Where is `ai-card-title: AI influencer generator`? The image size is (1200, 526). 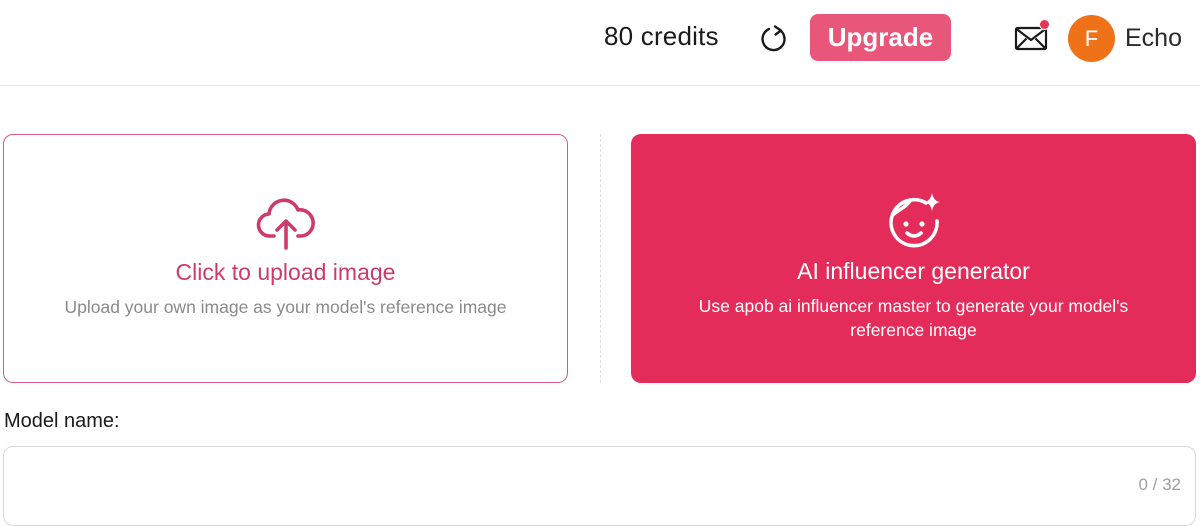
ai-card-title: AI influencer generator is located at coordinates (913, 271).